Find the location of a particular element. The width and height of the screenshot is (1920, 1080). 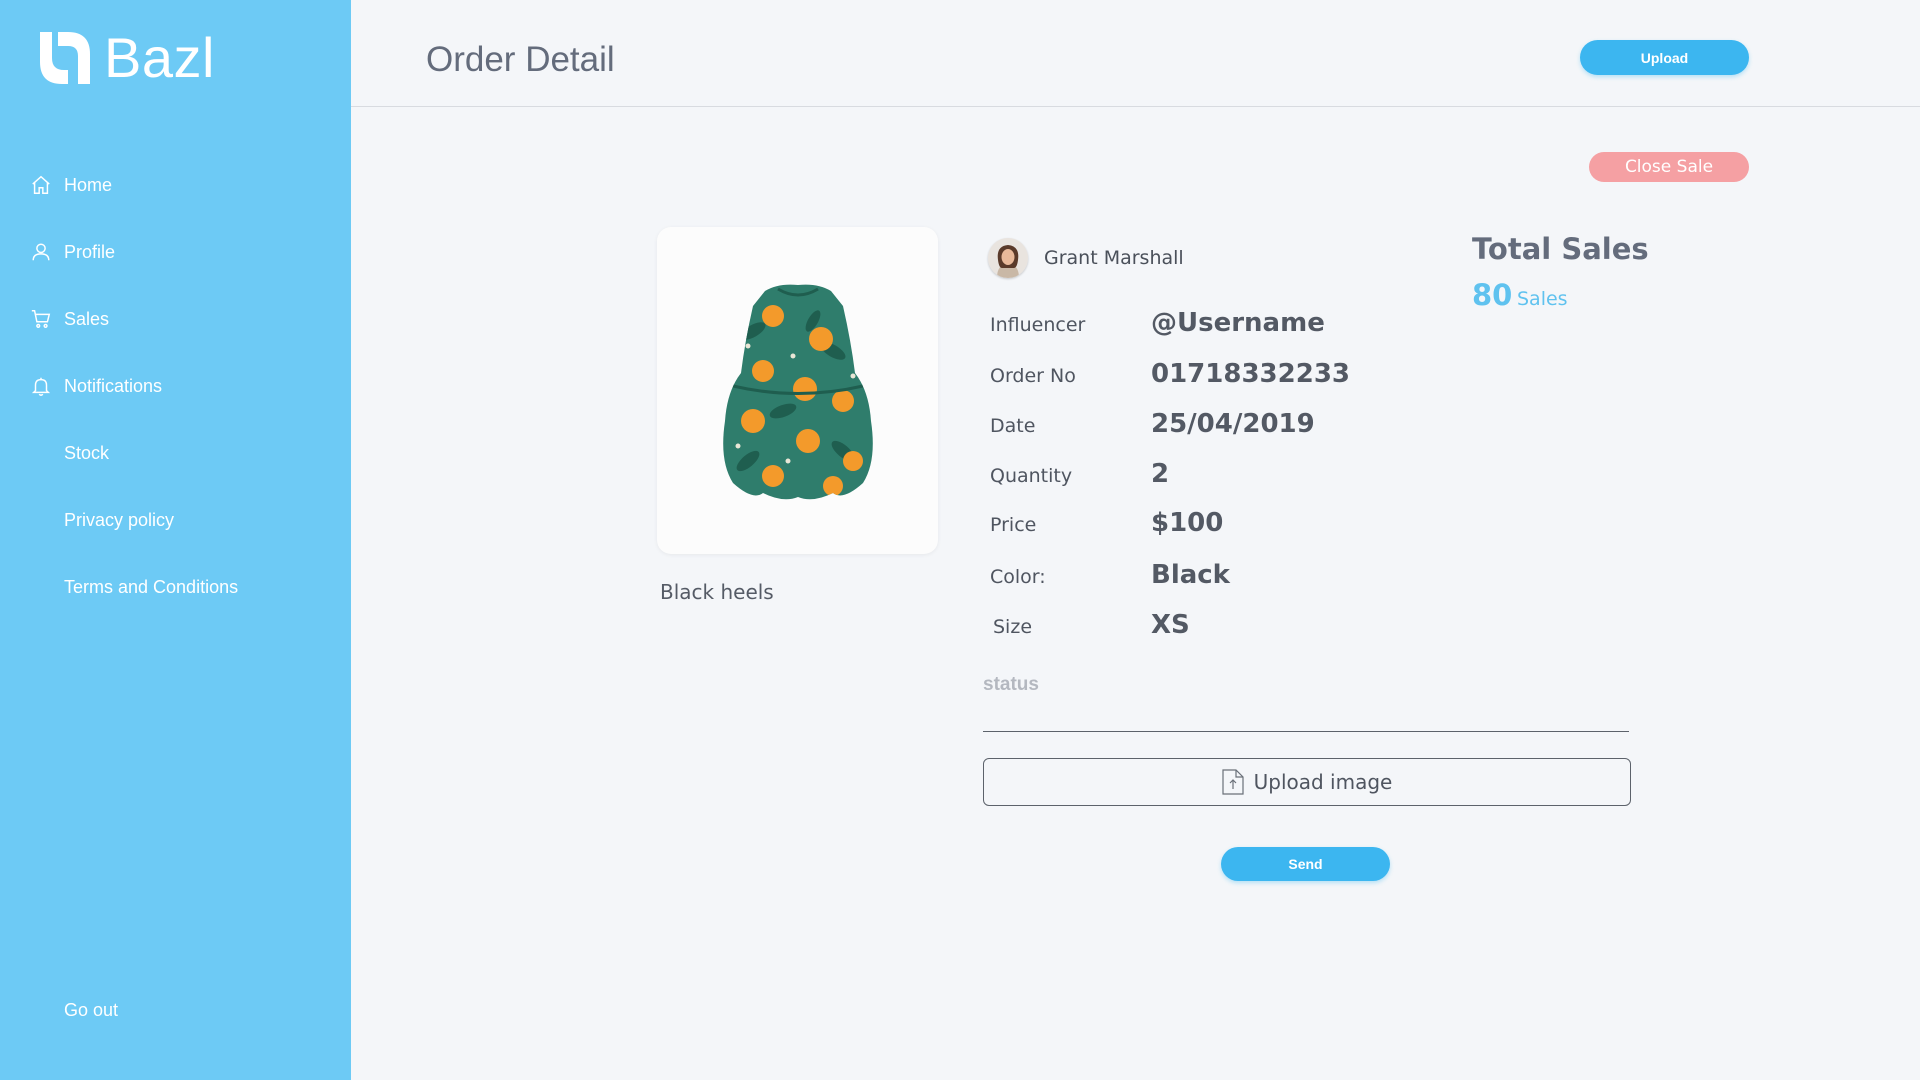

detail-label: Influencer is located at coordinates (1038, 325).